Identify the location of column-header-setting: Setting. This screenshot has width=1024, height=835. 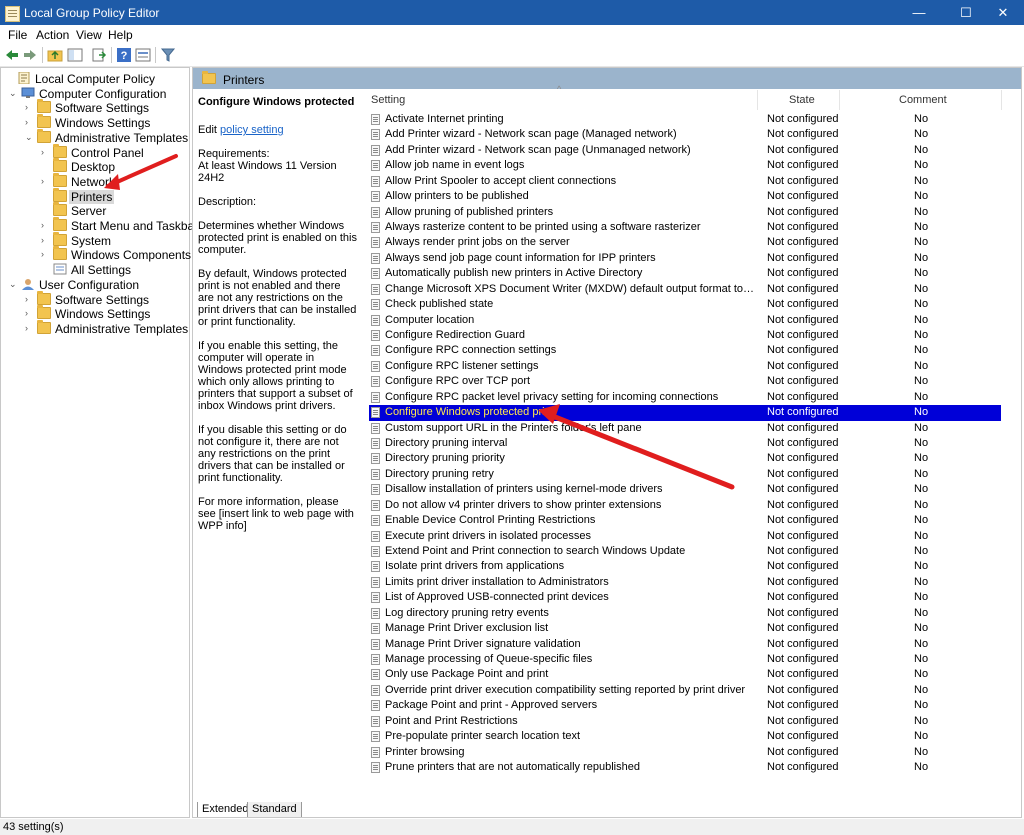
(388, 100).